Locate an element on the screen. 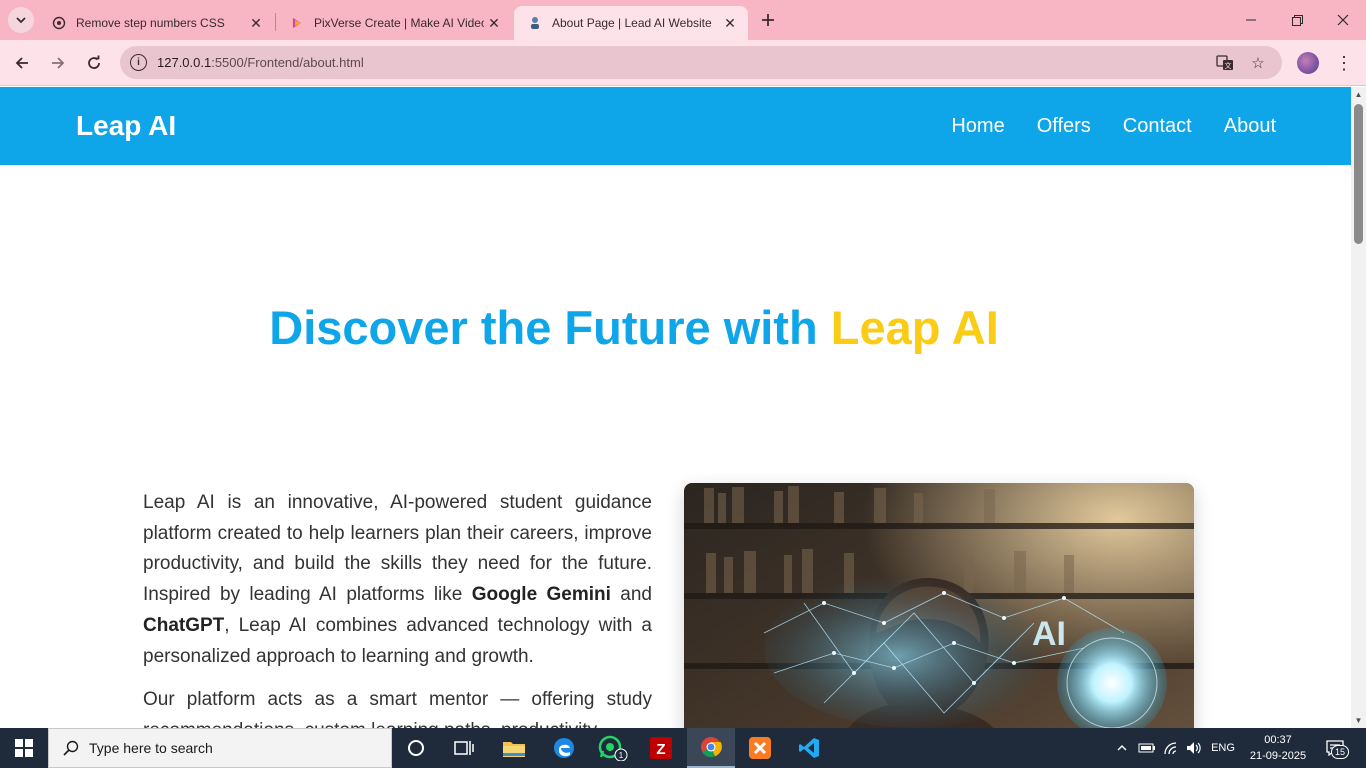 This screenshot has height=768, width=1366. tab-title: Remove step numbers CSS is located at coordinates (150, 23).